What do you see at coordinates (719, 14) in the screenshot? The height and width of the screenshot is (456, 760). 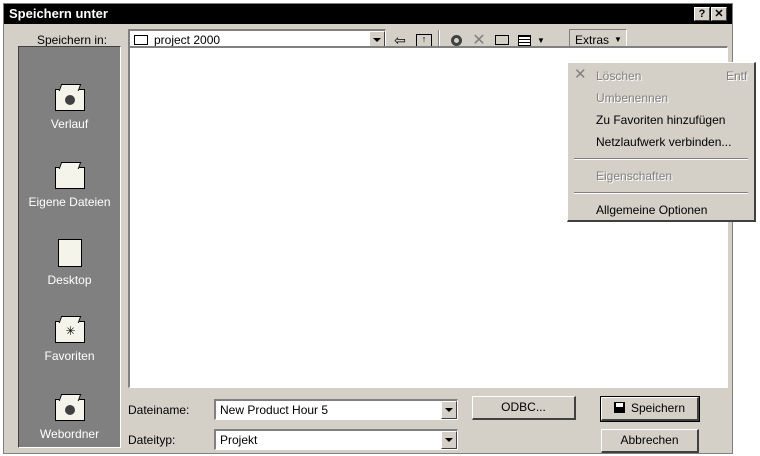 I see `close-button: ✕` at bounding box center [719, 14].